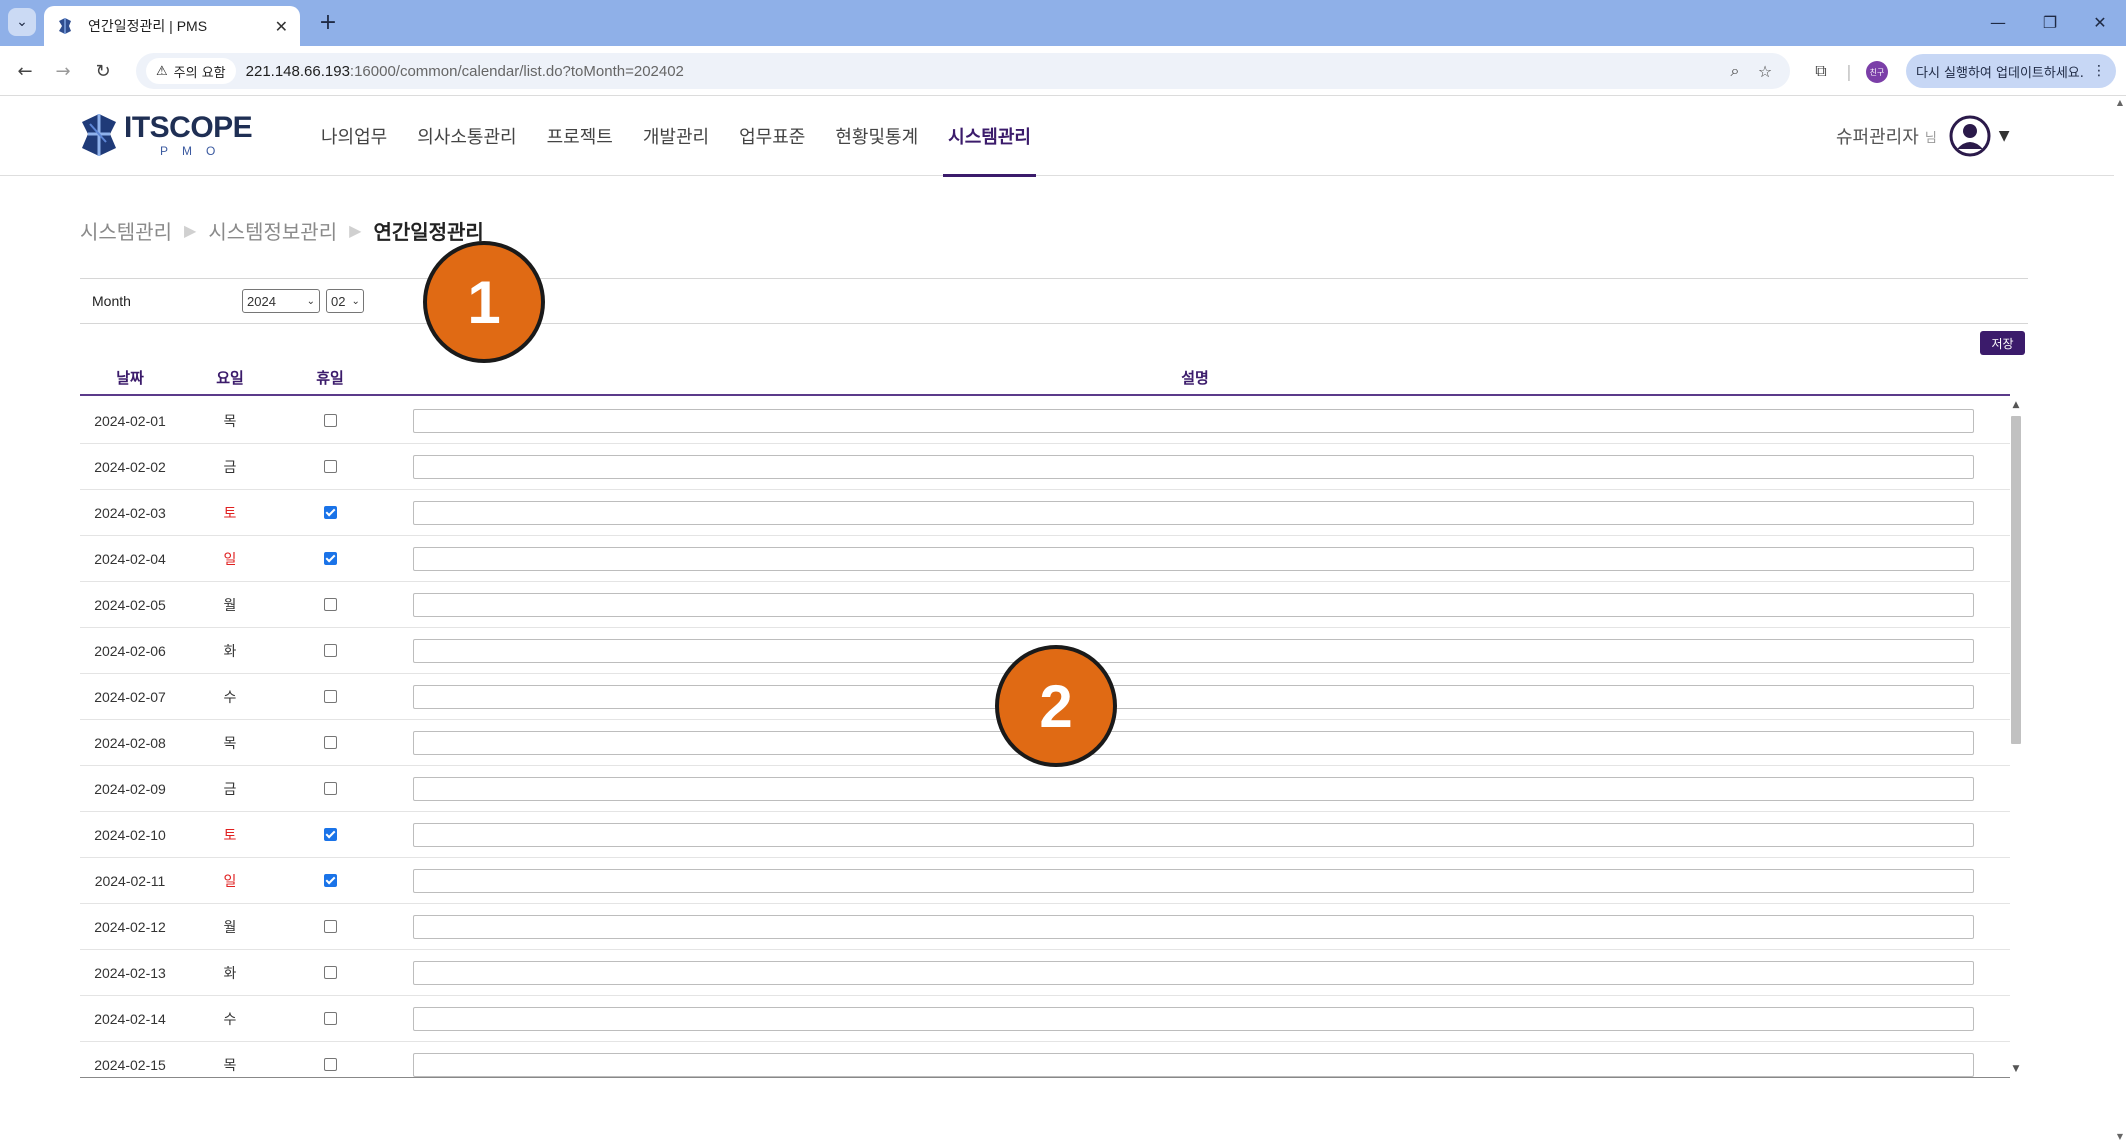 This screenshot has width=2126, height=1143. Describe the element at coordinates (428, 232) in the screenshot. I see `page-title: 연간일정관리` at that location.